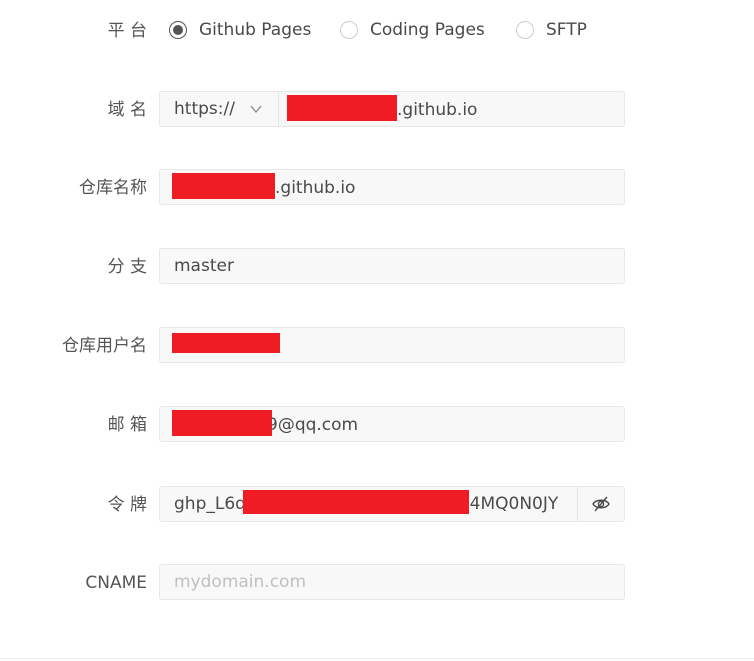 This screenshot has width=754, height=661. What do you see at coordinates (178, 30) in the screenshot?
I see `radio-selected-icon` at bounding box center [178, 30].